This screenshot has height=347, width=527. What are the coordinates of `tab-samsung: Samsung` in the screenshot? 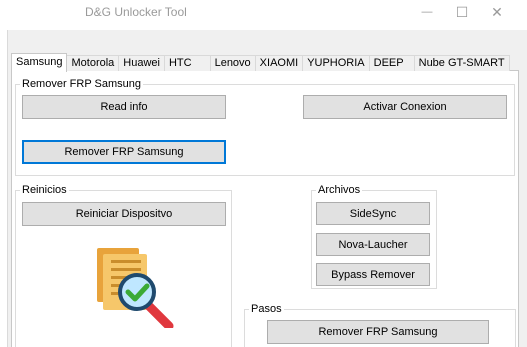 It's located at (39, 62).